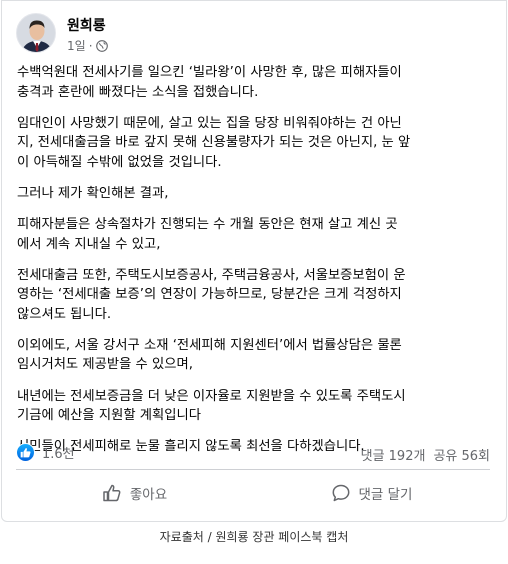 This screenshot has width=508, height=564. What do you see at coordinates (385, 495) in the screenshot?
I see `comment-button-label: 댓글 달기` at bounding box center [385, 495].